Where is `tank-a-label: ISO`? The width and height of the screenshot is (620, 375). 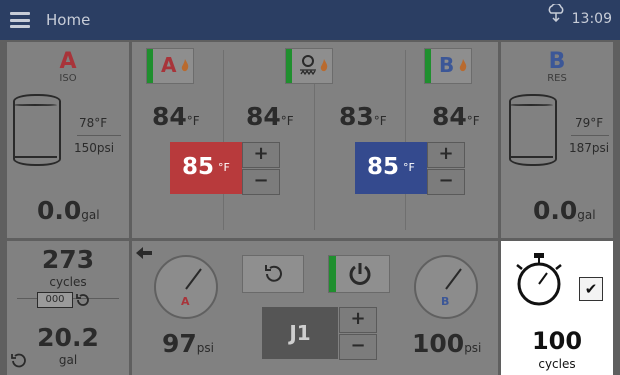 tank-a-label: ISO is located at coordinates (68, 78).